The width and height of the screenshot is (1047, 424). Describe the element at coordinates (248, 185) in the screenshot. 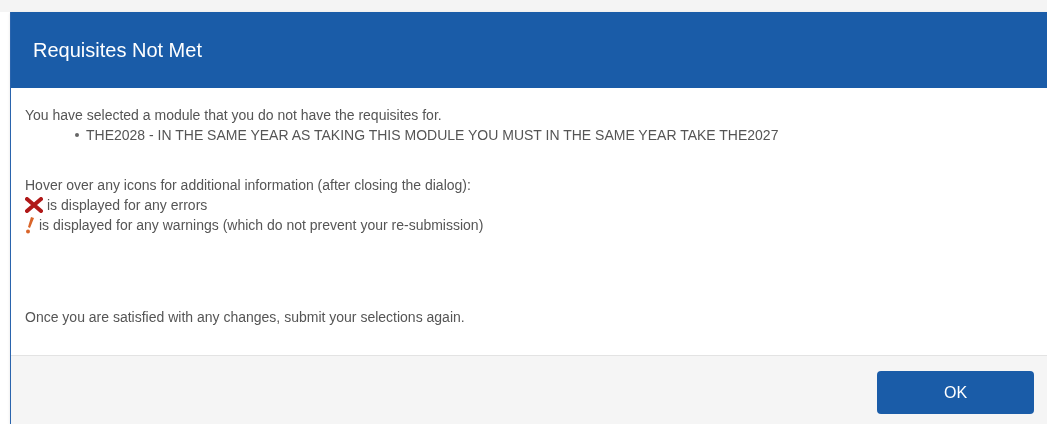

I see `hover-note: Hover over any icons for additional information (after closing the dialog):` at that location.